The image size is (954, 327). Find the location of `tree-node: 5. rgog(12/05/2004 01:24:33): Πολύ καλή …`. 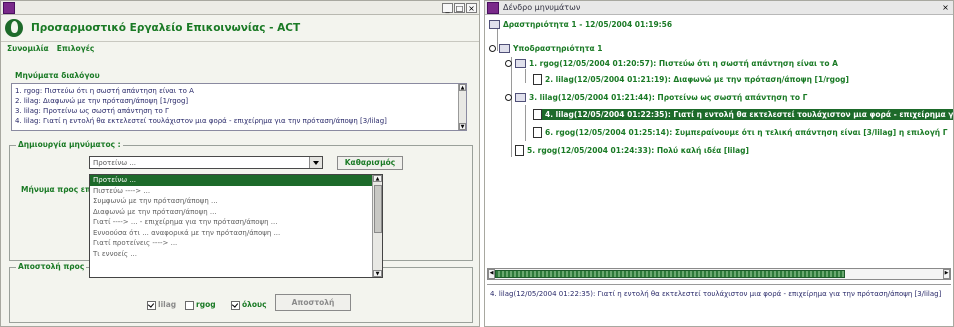

tree-node: 5. rgog(12/05/2004 01:24:33): Πολύ καλή … is located at coordinates (632, 150).